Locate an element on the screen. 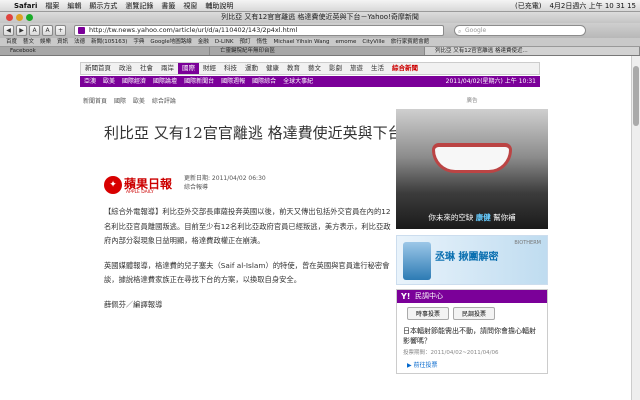  nav-item: 兩岸 is located at coordinates (167, 68).